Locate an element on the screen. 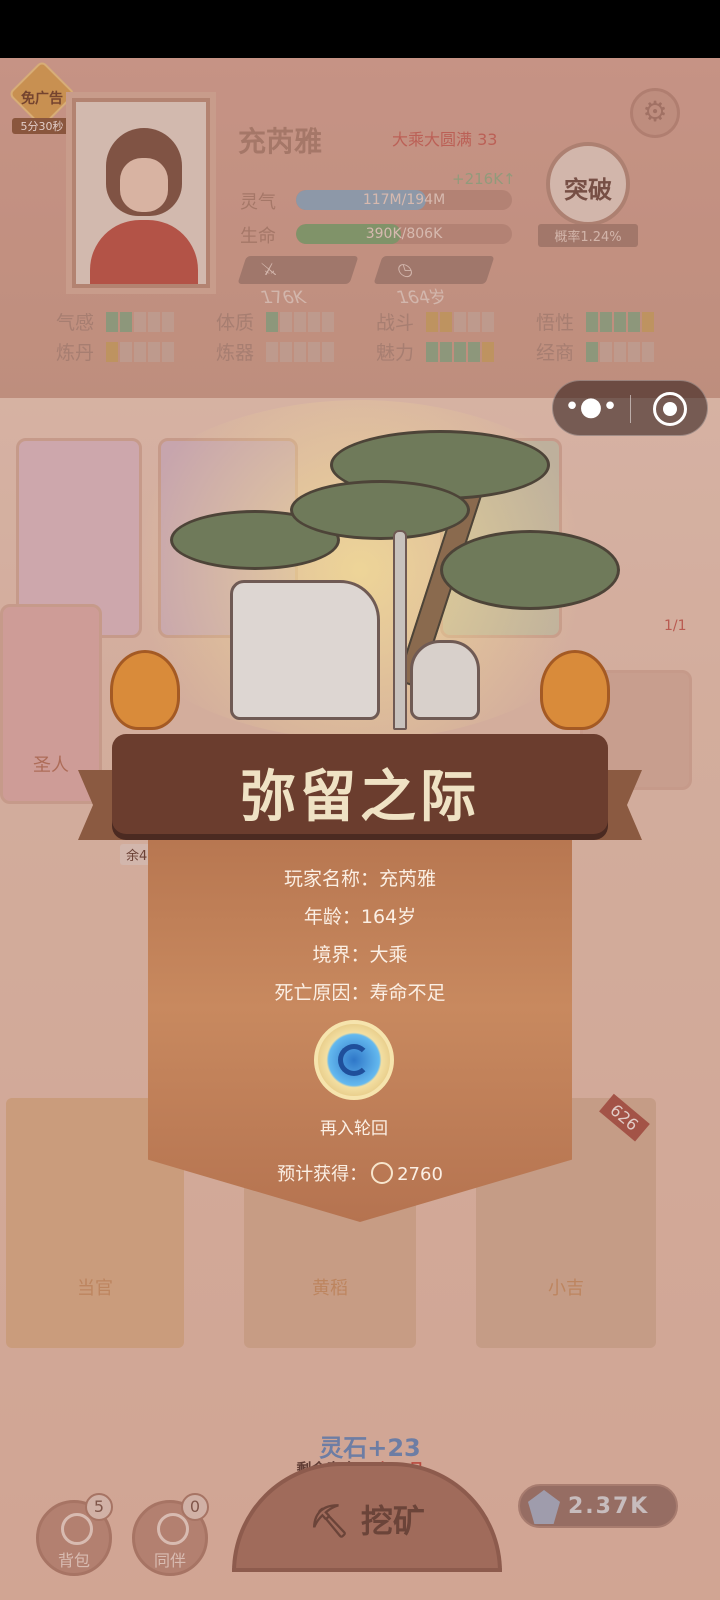  reincarnate-label: 再入轮回 is located at coordinates (354, 1129).